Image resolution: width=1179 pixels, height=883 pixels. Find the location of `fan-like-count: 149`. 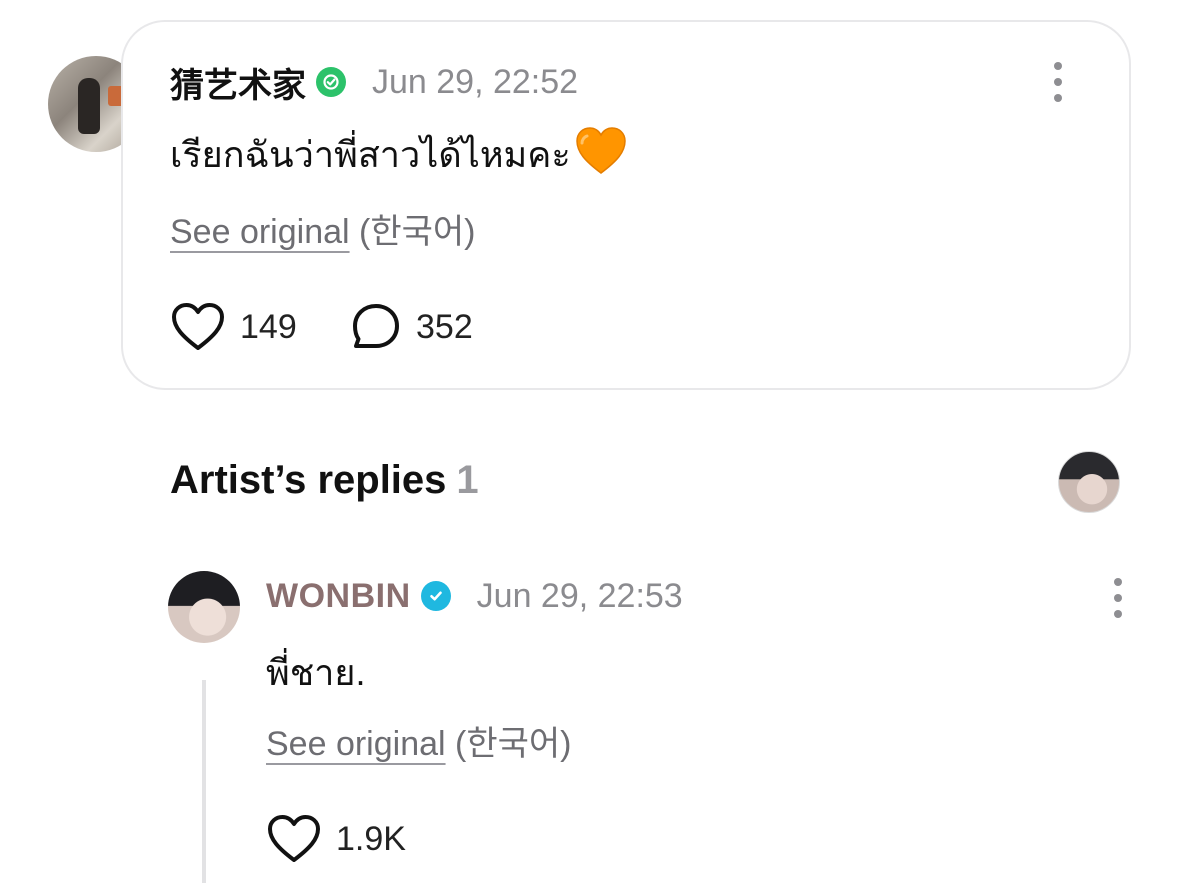

fan-like-count: 149 is located at coordinates (268, 326).